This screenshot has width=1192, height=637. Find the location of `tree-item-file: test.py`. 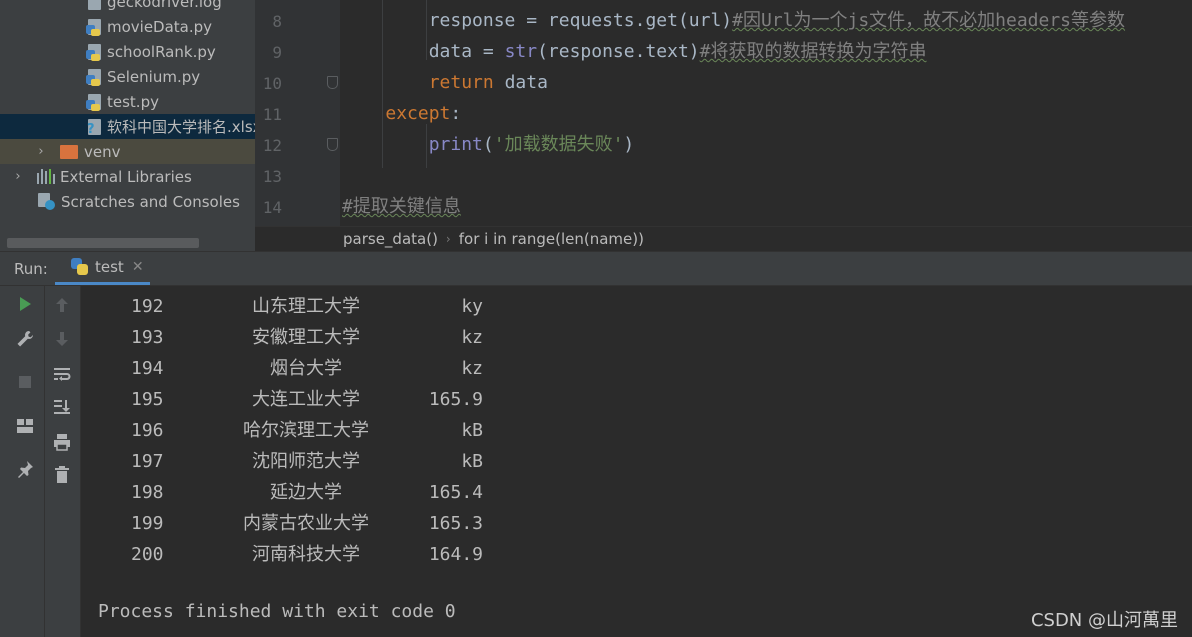

tree-item-file: test.py is located at coordinates (127, 101).